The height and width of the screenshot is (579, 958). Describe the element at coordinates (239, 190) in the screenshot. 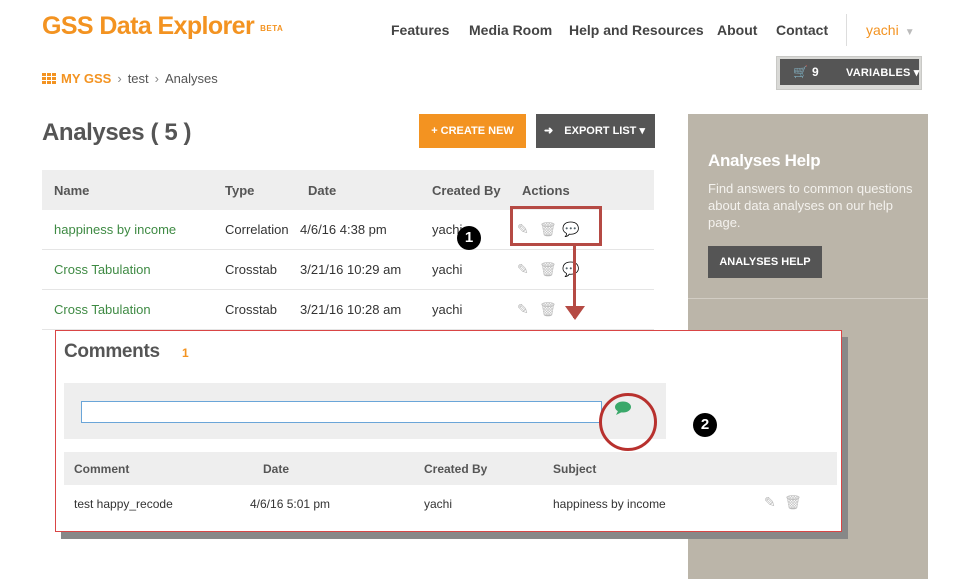

I see `column-header-type: Type` at that location.